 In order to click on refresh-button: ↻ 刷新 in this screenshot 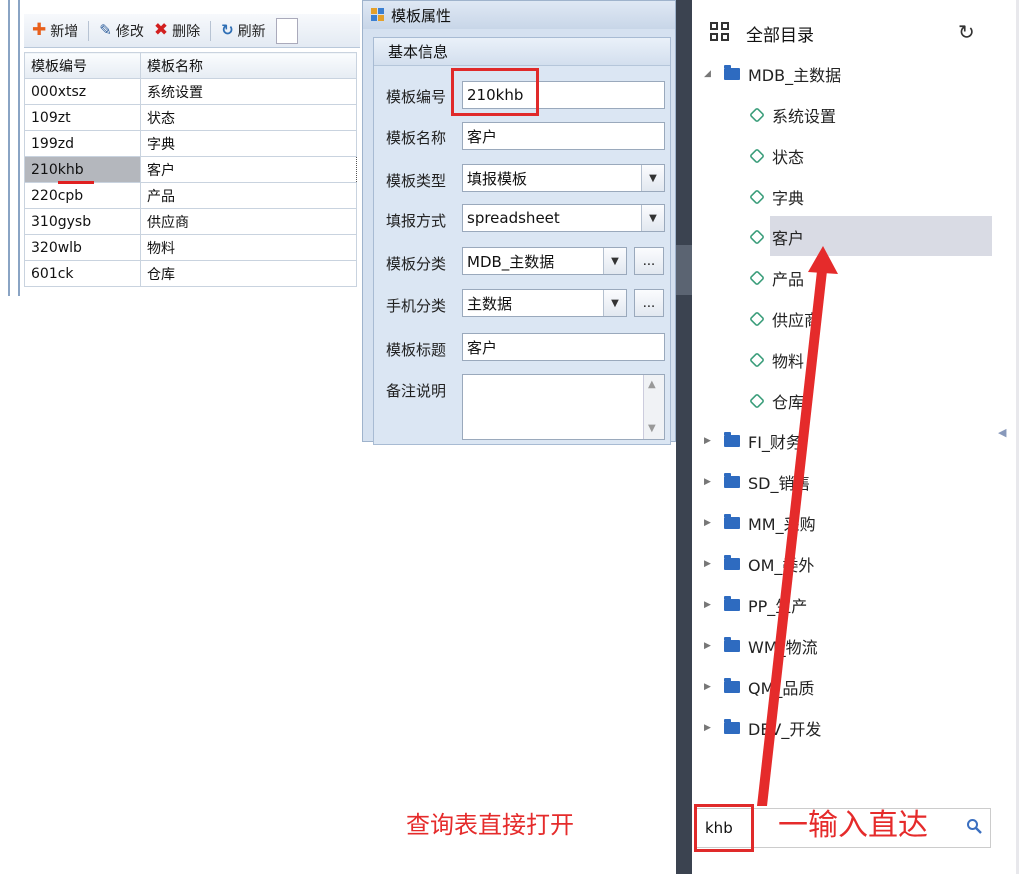, I will do `click(243, 31)`.